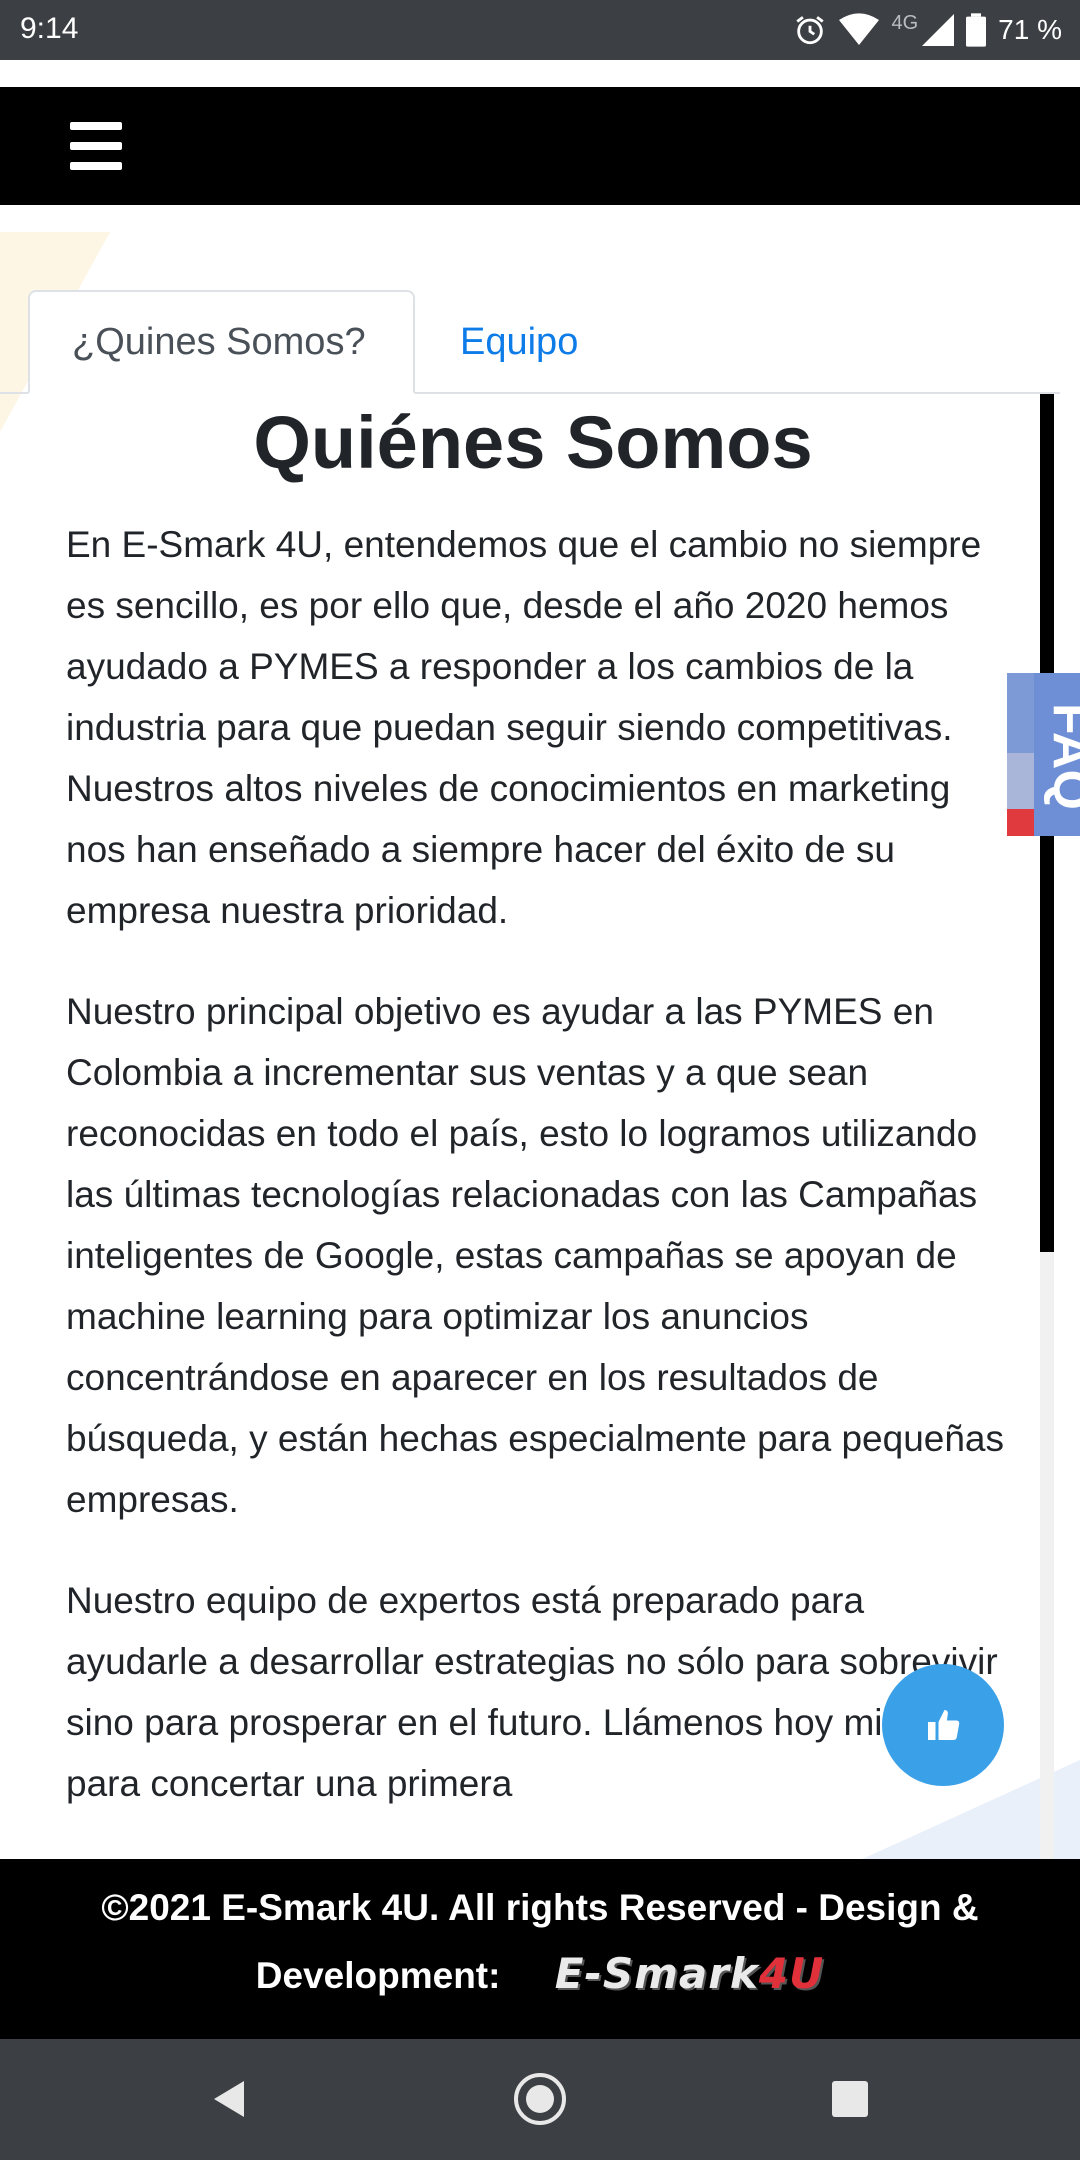 The width and height of the screenshot is (1080, 2160). I want to click on android-nav-bar, so click(540, 2099).